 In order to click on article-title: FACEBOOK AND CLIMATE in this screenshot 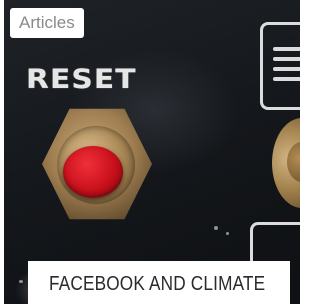, I will do `click(157, 284)`.